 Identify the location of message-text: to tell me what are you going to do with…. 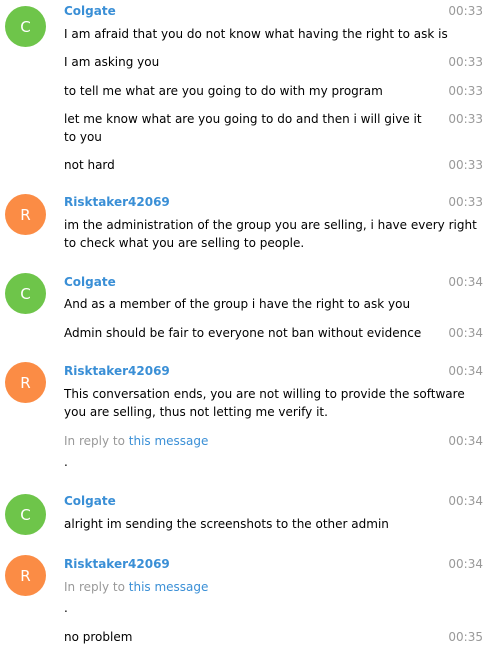
(223, 91).